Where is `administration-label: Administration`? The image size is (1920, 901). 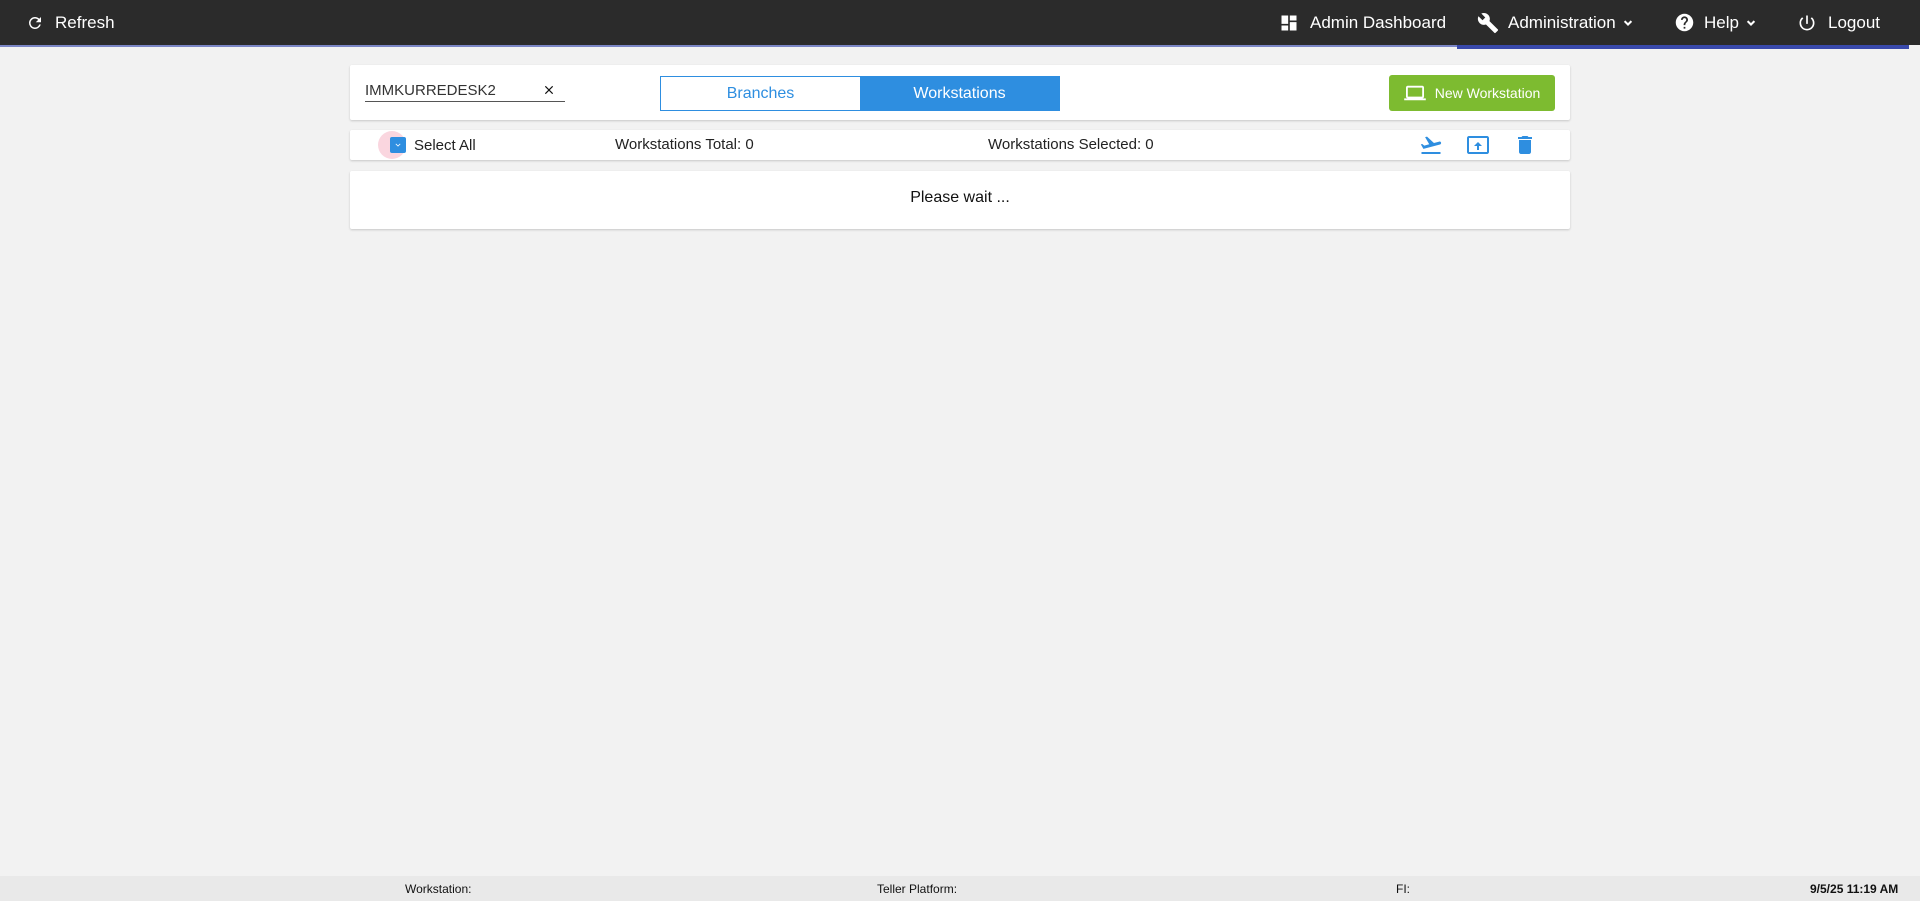
administration-label: Administration is located at coordinates (1562, 22).